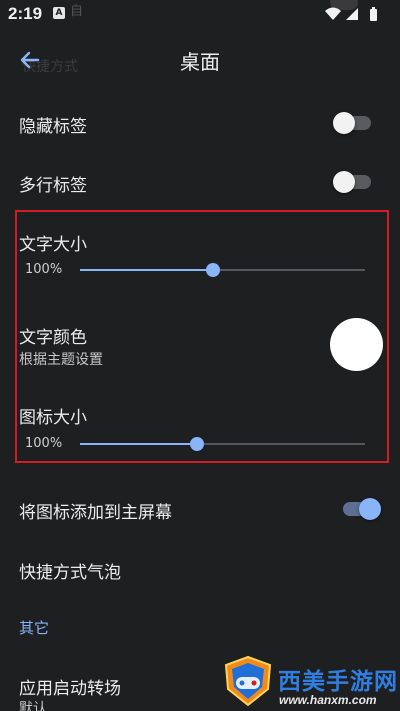 Image resolution: width=400 pixels, height=711 pixels. What do you see at coordinates (44, 443) in the screenshot?
I see `icon-size-value: 100%` at bounding box center [44, 443].